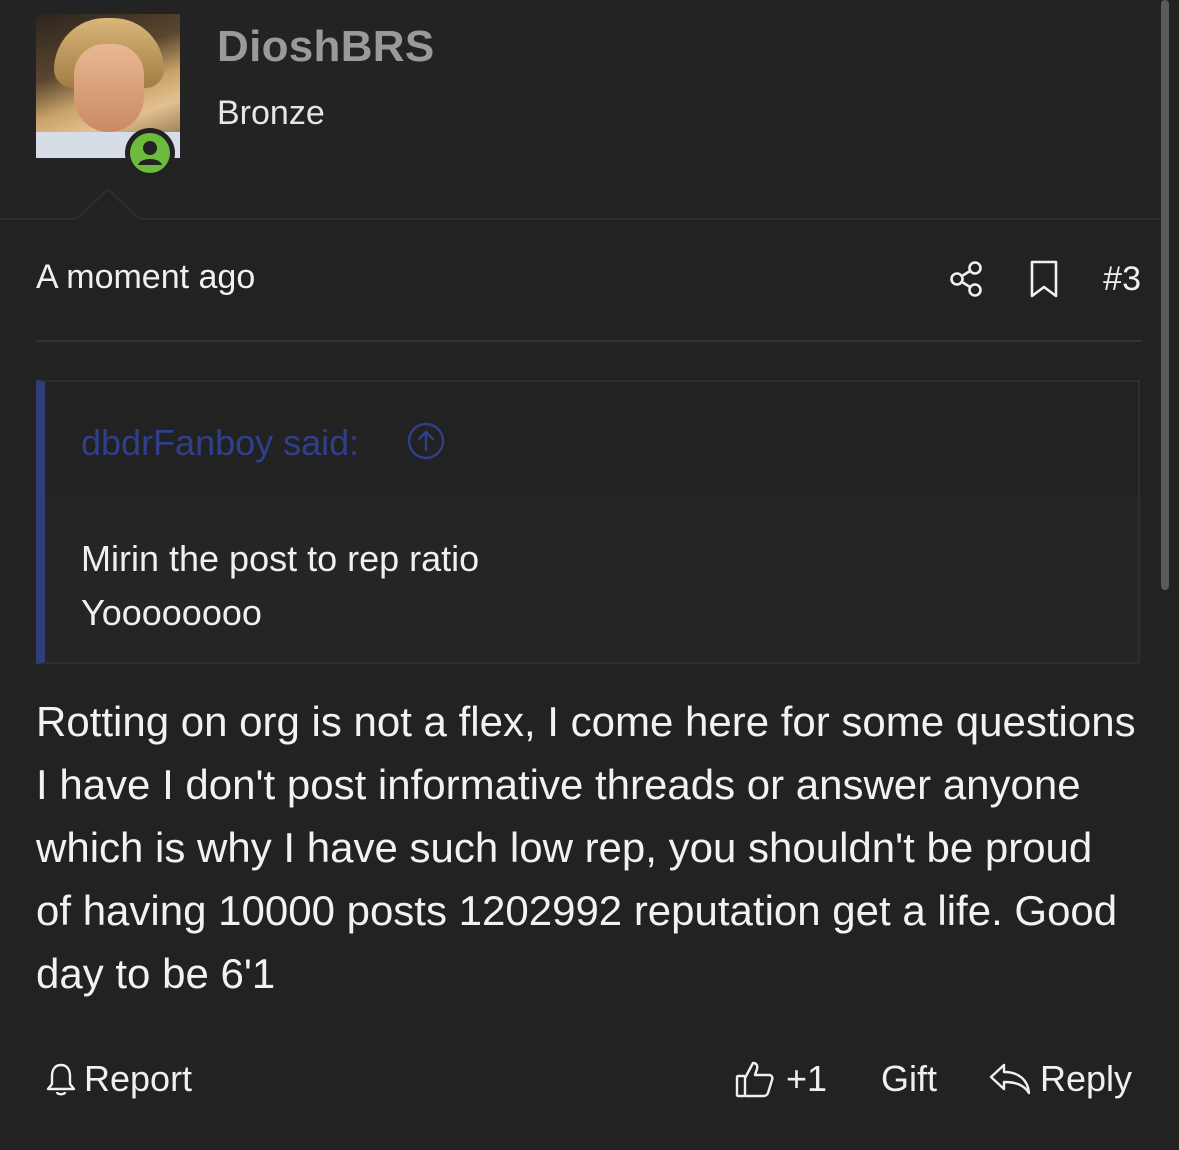  I want to click on avatar-face, so click(109, 88).